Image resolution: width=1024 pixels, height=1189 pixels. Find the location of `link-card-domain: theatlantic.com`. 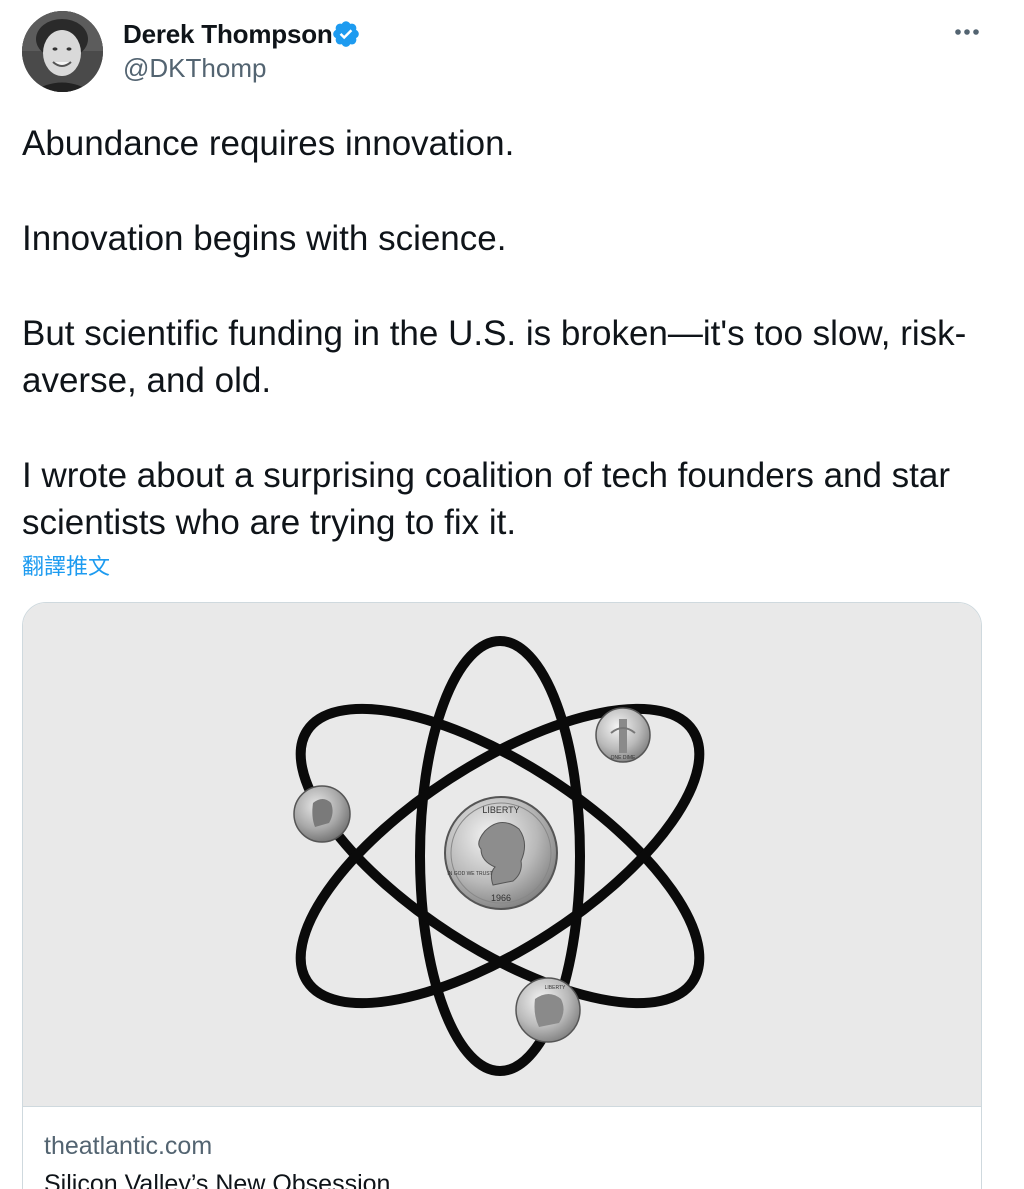

link-card-domain: theatlantic.com is located at coordinates (128, 1146).